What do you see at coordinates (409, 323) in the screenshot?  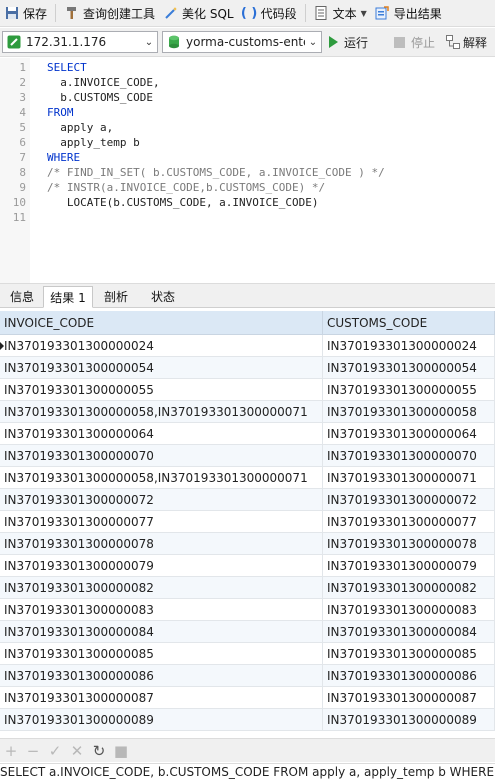 I see `column-header-customs-code: CUSTOMS_CODE` at bounding box center [409, 323].